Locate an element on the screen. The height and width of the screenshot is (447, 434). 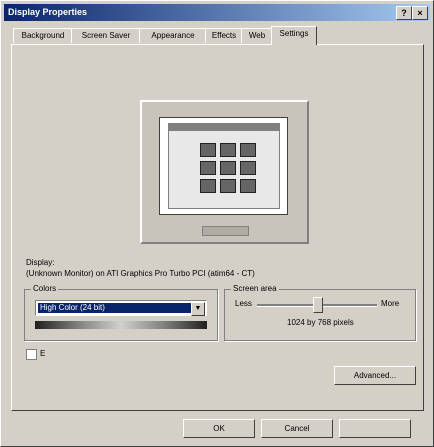
colors-group: Colors High Color (24 bit) ▼ is located at coordinates (121, 312).